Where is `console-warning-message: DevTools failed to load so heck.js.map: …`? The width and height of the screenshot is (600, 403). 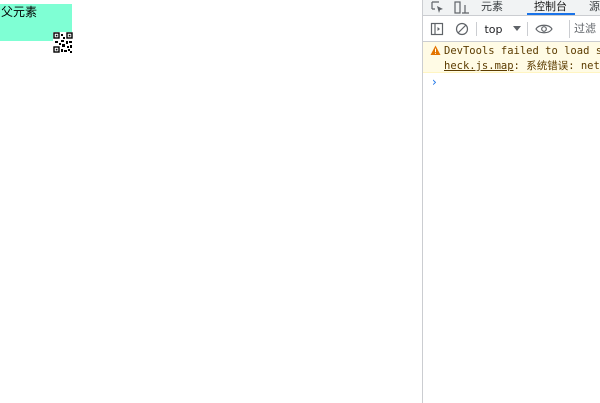 console-warning-message: DevTools failed to load so heck.js.map: … is located at coordinates (511, 57).